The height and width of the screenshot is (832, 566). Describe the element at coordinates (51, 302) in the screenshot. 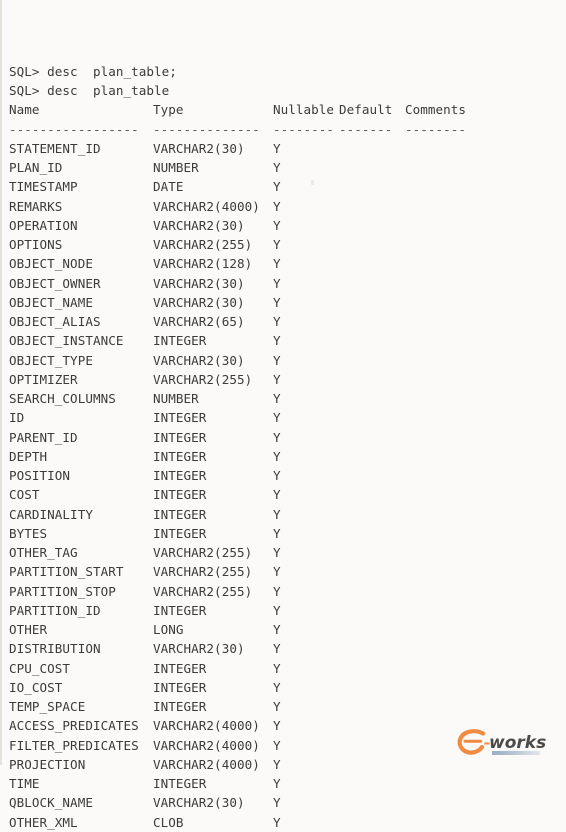

I see `cell-column-name: OBJECT_NAME` at that location.